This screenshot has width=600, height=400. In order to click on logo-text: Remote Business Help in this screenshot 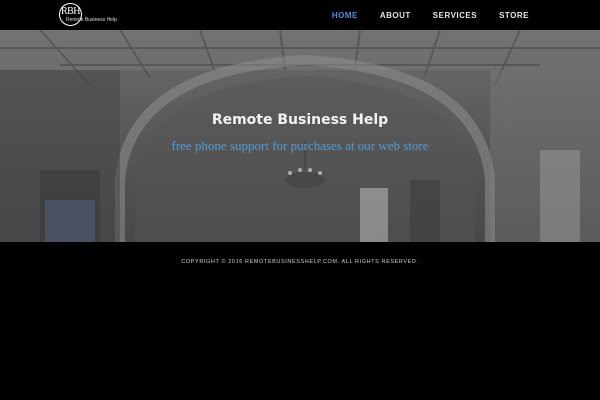, I will do `click(91, 20)`.